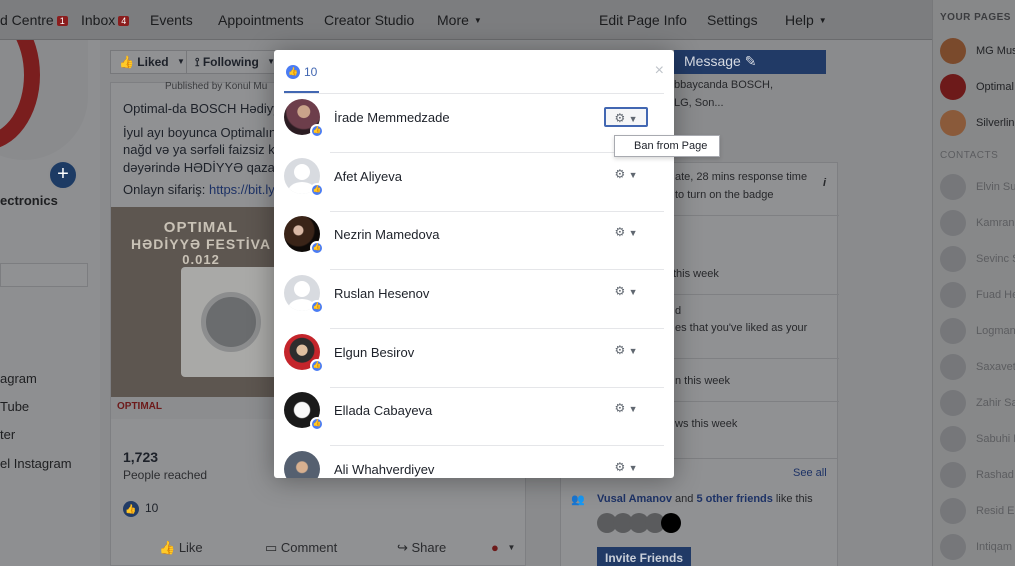  I want to click on invite-friends-button: Invite Friends, so click(644, 556).